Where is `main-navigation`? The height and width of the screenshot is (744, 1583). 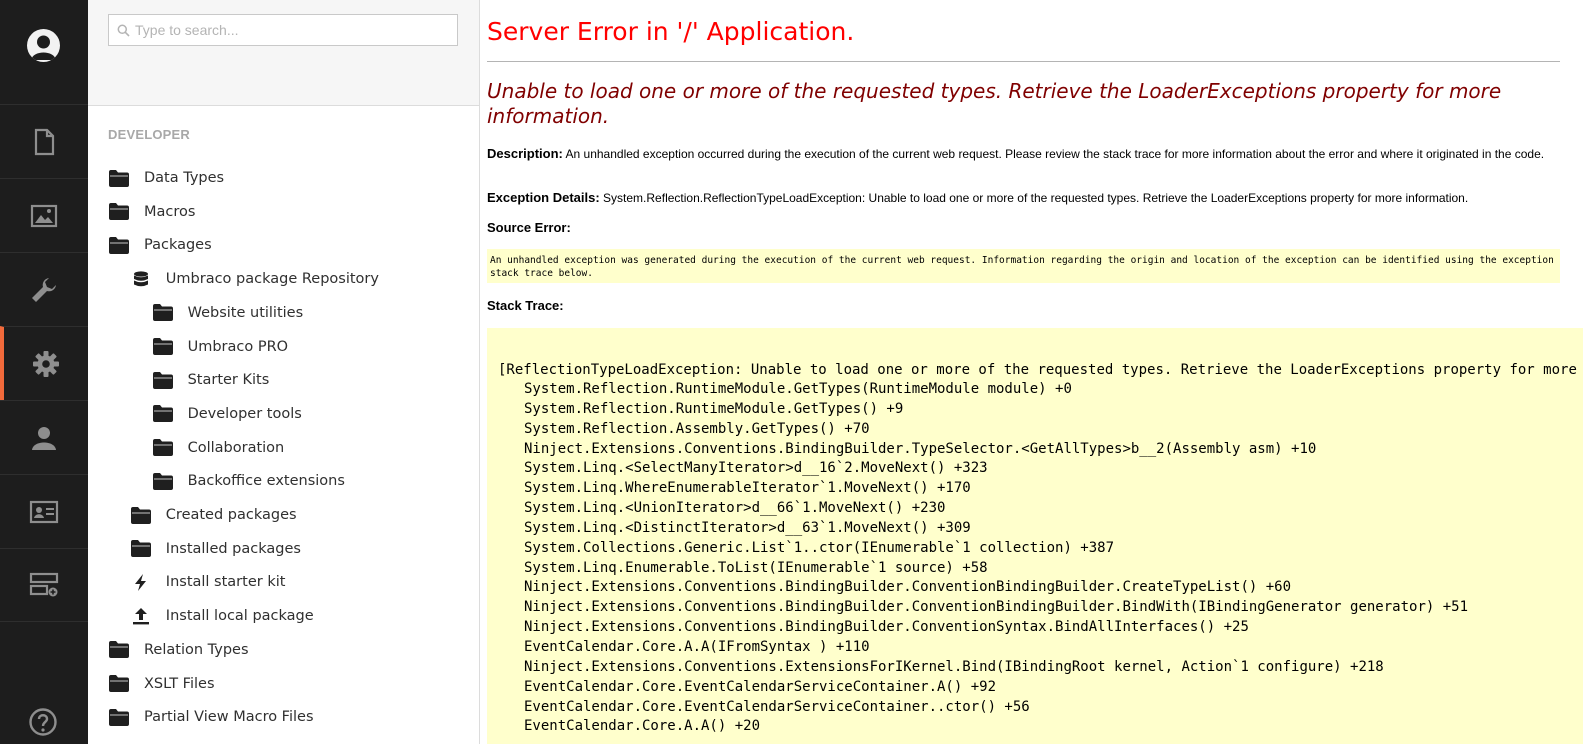 main-navigation is located at coordinates (44, 372).